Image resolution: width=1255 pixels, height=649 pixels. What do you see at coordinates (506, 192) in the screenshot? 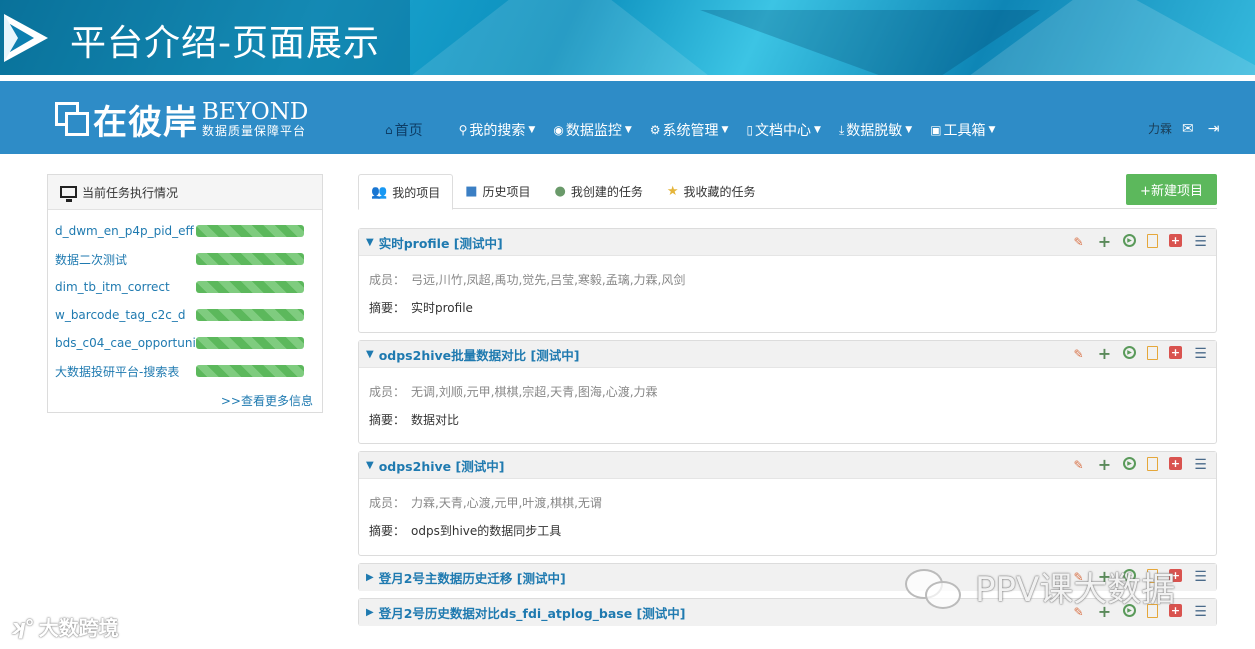
I see `tab-label: 历史项目` at bounding box center [506, 192].